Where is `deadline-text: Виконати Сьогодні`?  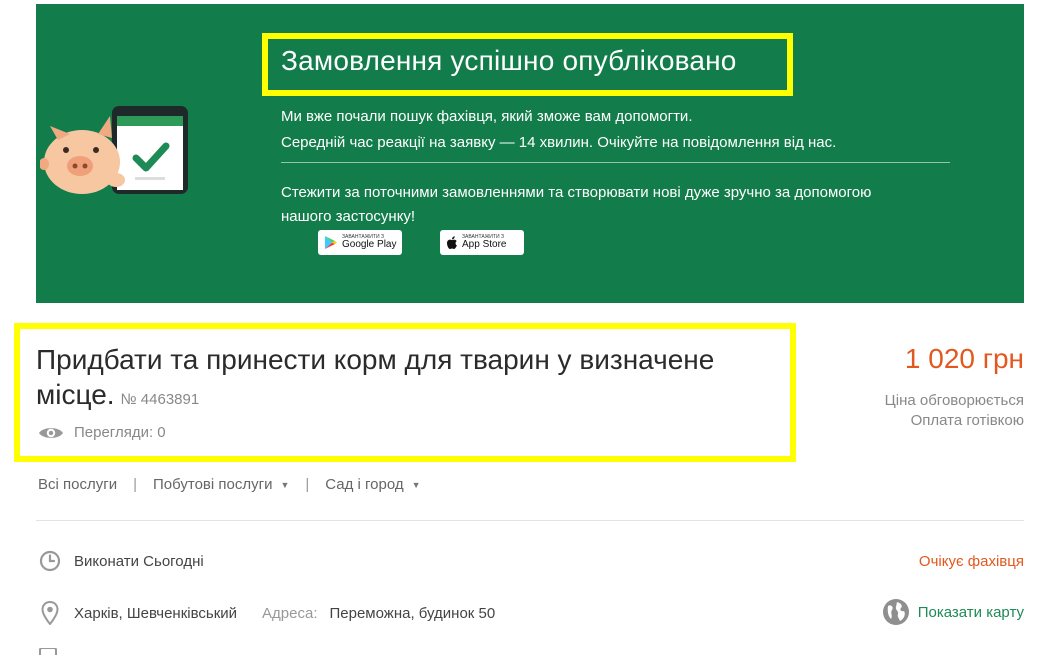 deadline-text: Виконати Сьогодні is located at coordinates (139, 561).